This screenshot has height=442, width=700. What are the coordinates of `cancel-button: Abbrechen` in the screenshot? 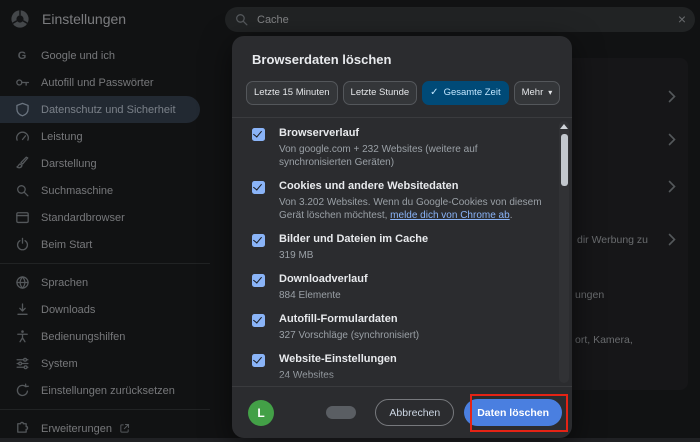 It's located at (415, 412).